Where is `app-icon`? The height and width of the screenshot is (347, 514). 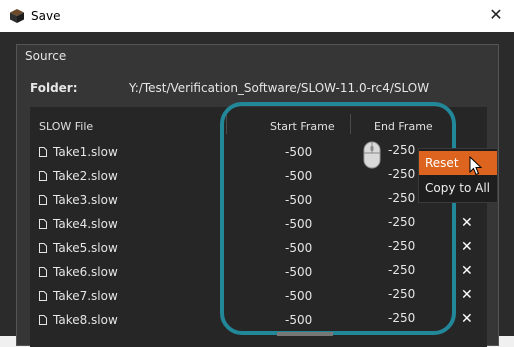 app-icon is located at coordinates (17, 16).